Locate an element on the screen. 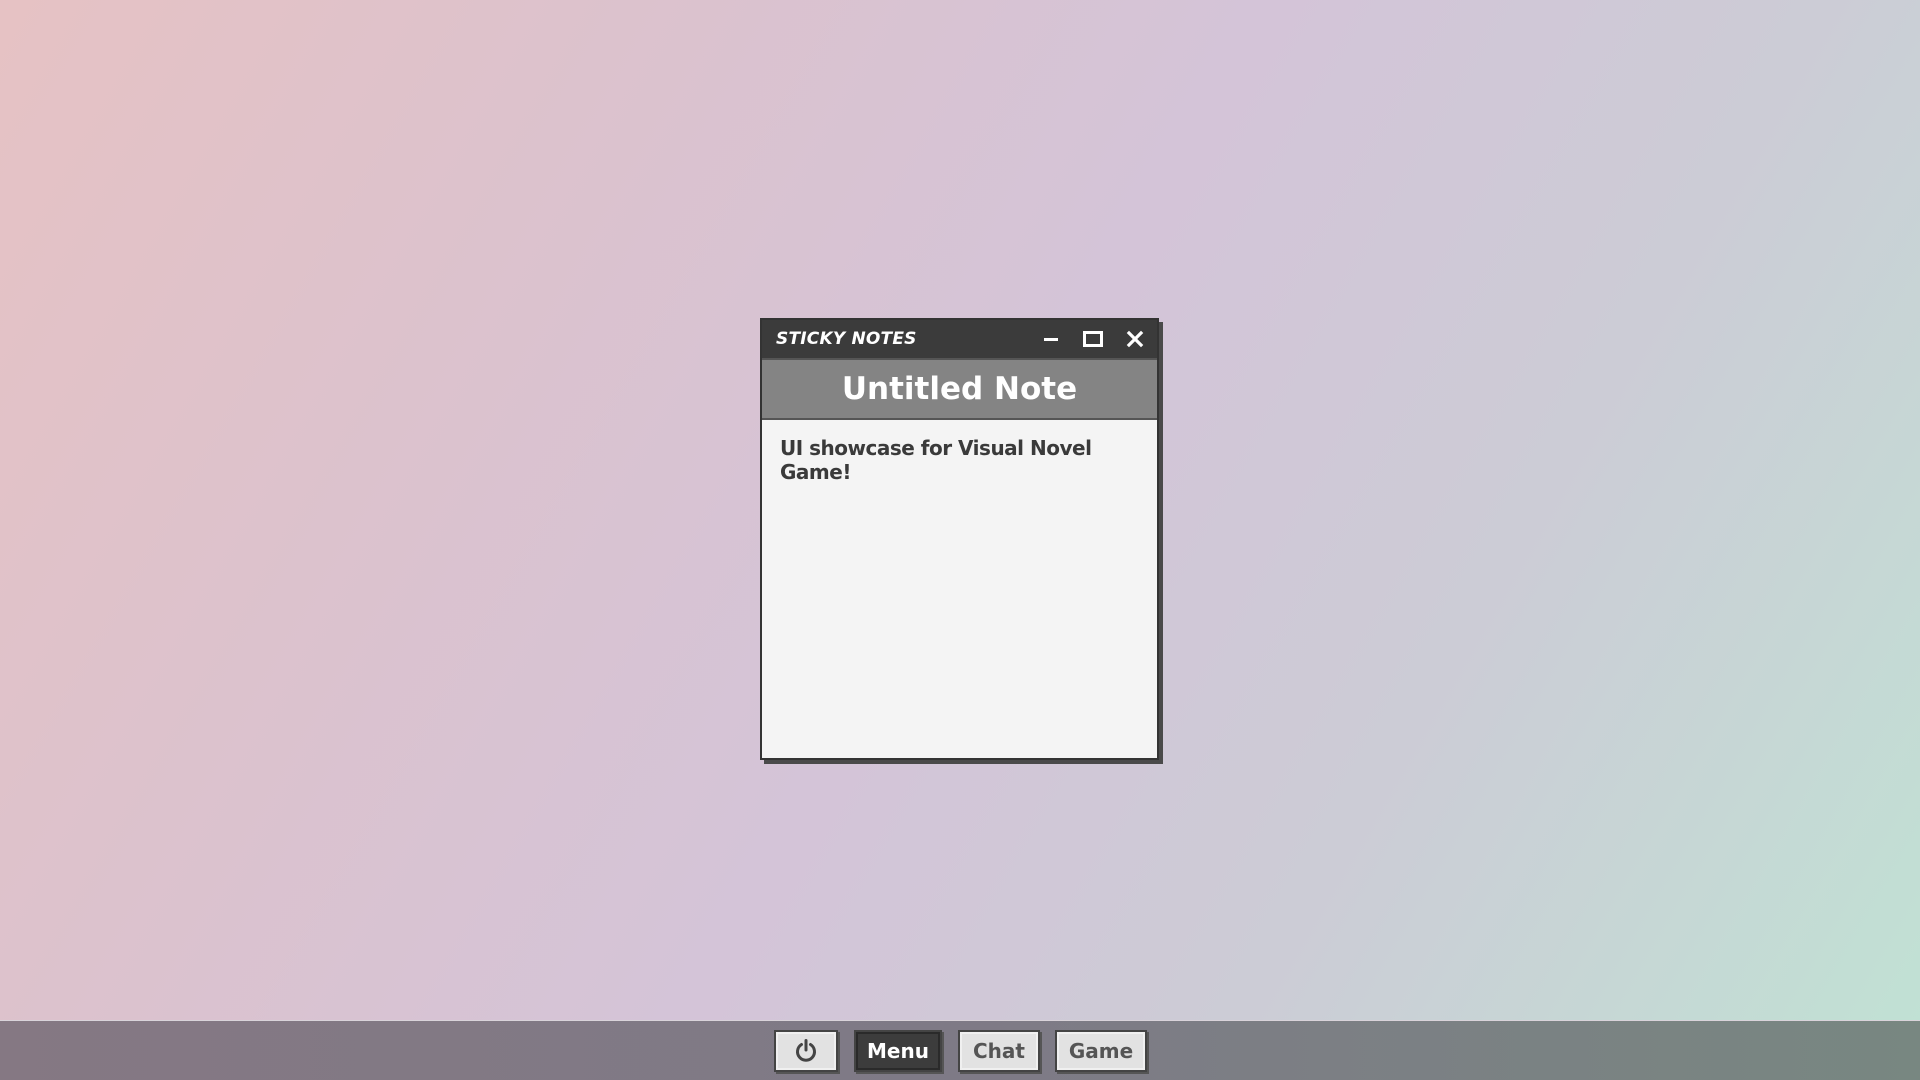 This screenshot has height=1080, width=1920. power-icon is located at coordinates (806, 1050).